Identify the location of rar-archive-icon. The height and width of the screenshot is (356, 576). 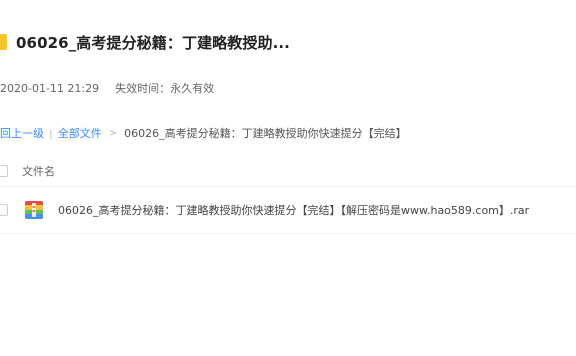
(34, 210).